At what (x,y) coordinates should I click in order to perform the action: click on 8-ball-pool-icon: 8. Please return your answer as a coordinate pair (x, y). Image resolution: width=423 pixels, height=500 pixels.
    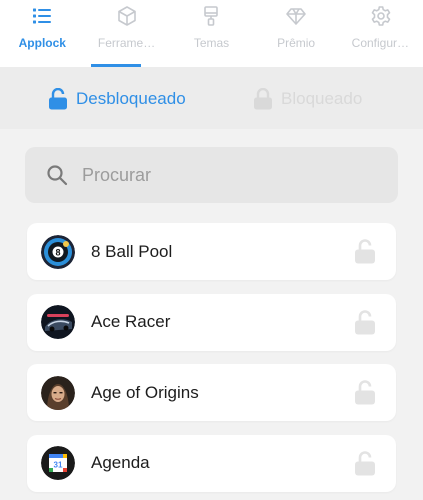
    Looking at the image, I should click on (58, 251).